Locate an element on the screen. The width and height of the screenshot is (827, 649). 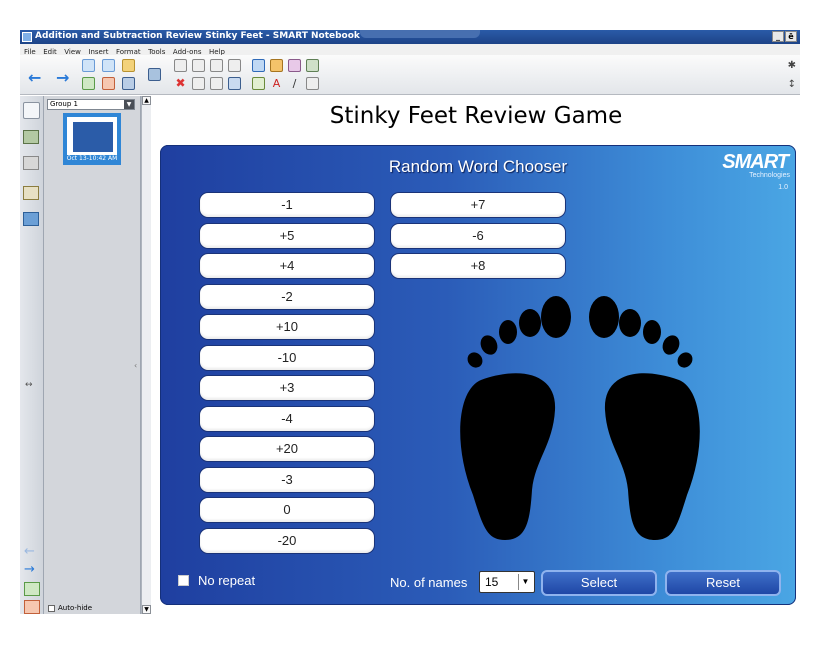
toolbar: ← → ✖ A ∕ ✱ ↕ is located at coordinates (410, 75).